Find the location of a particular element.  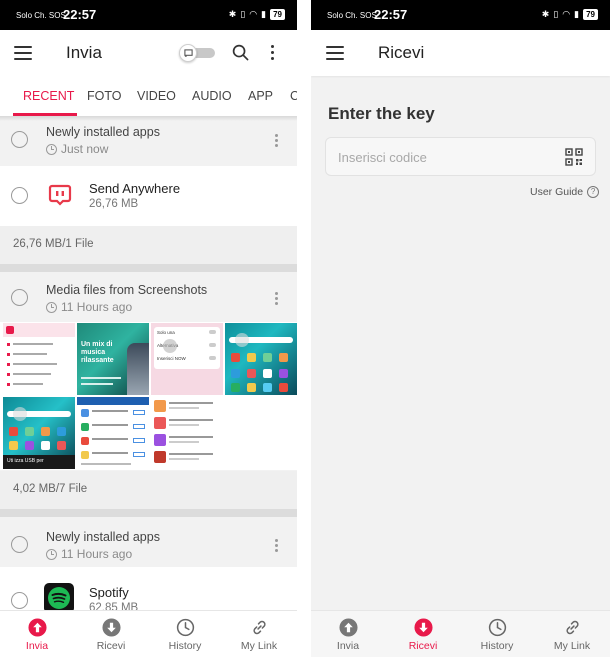

tab-foto: FOTO is located at coordinates (104, 96).